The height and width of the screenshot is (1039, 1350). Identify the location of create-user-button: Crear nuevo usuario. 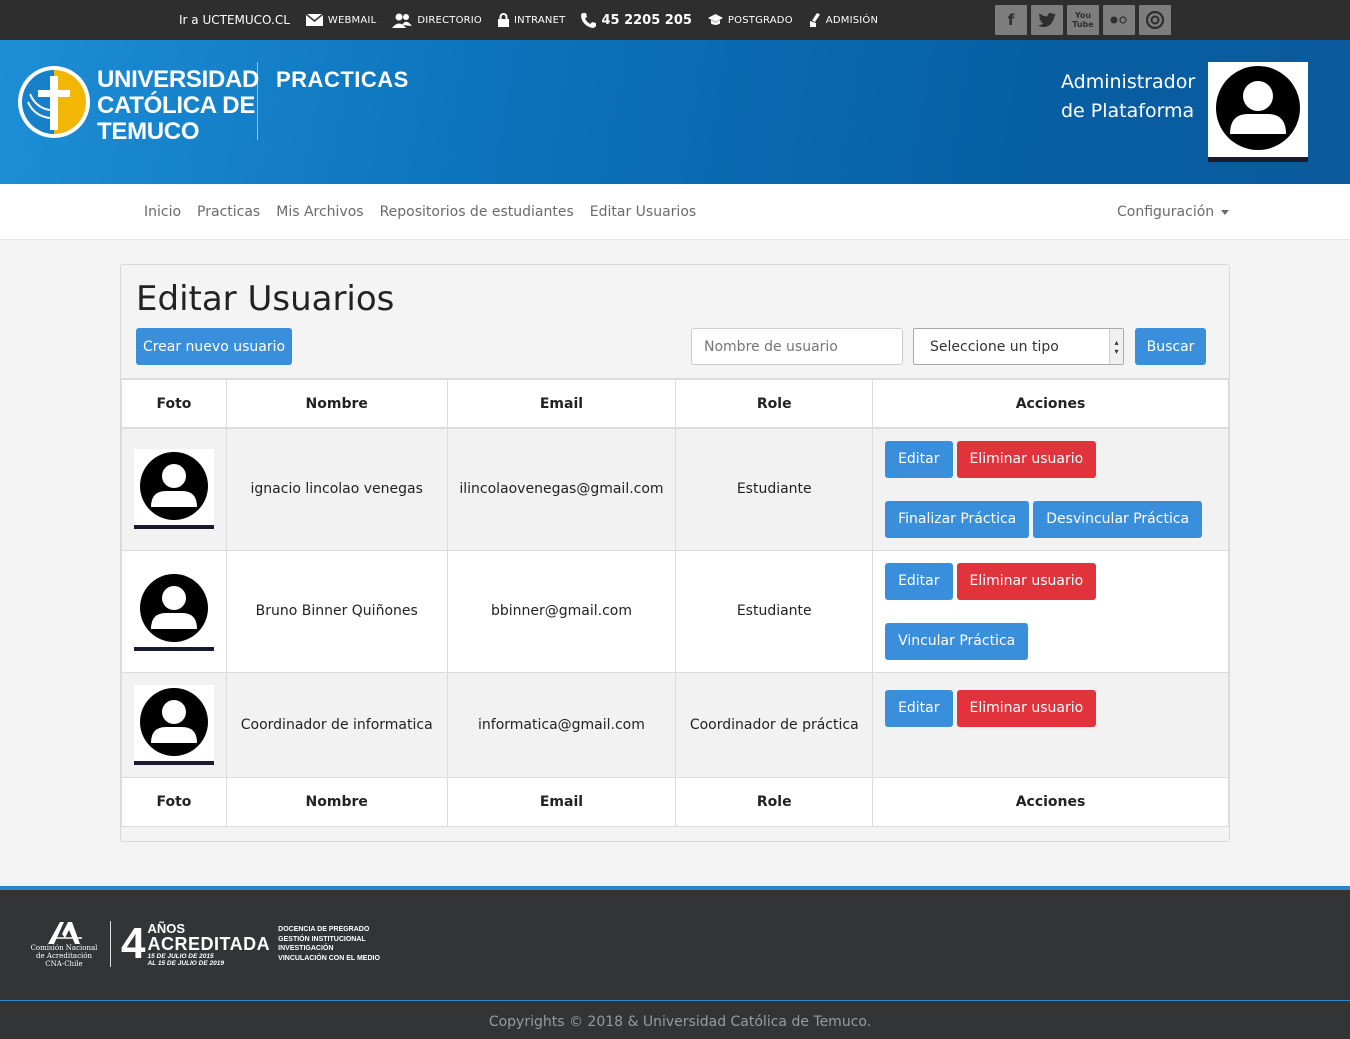
(214, 346).